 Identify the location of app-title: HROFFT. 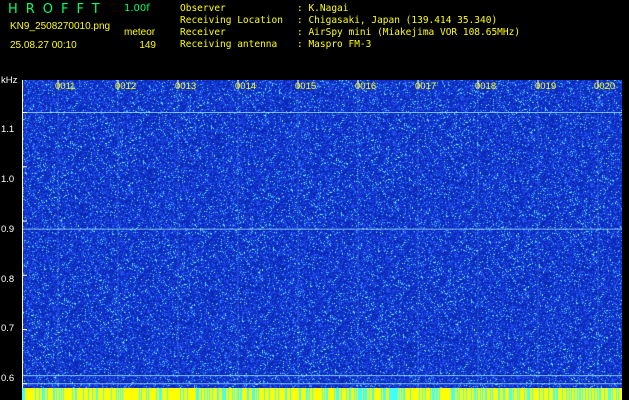
(58, 9).